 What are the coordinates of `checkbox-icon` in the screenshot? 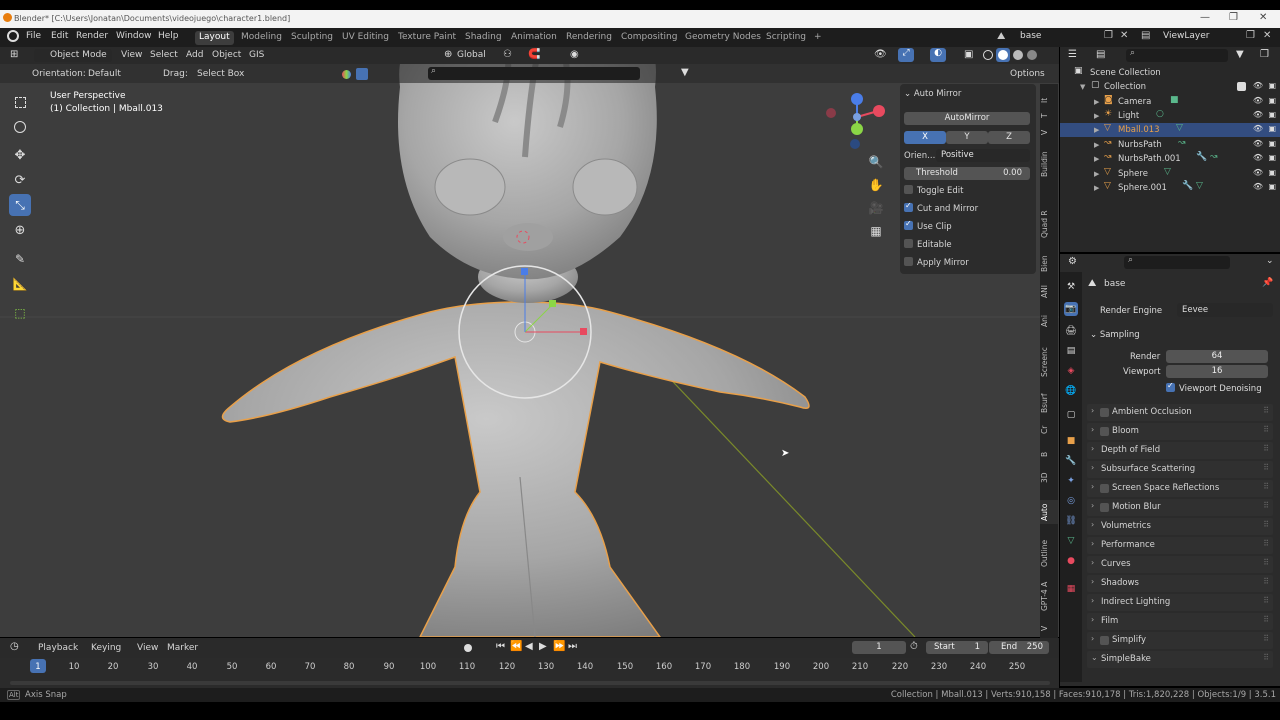 It's located at (1104, 431).